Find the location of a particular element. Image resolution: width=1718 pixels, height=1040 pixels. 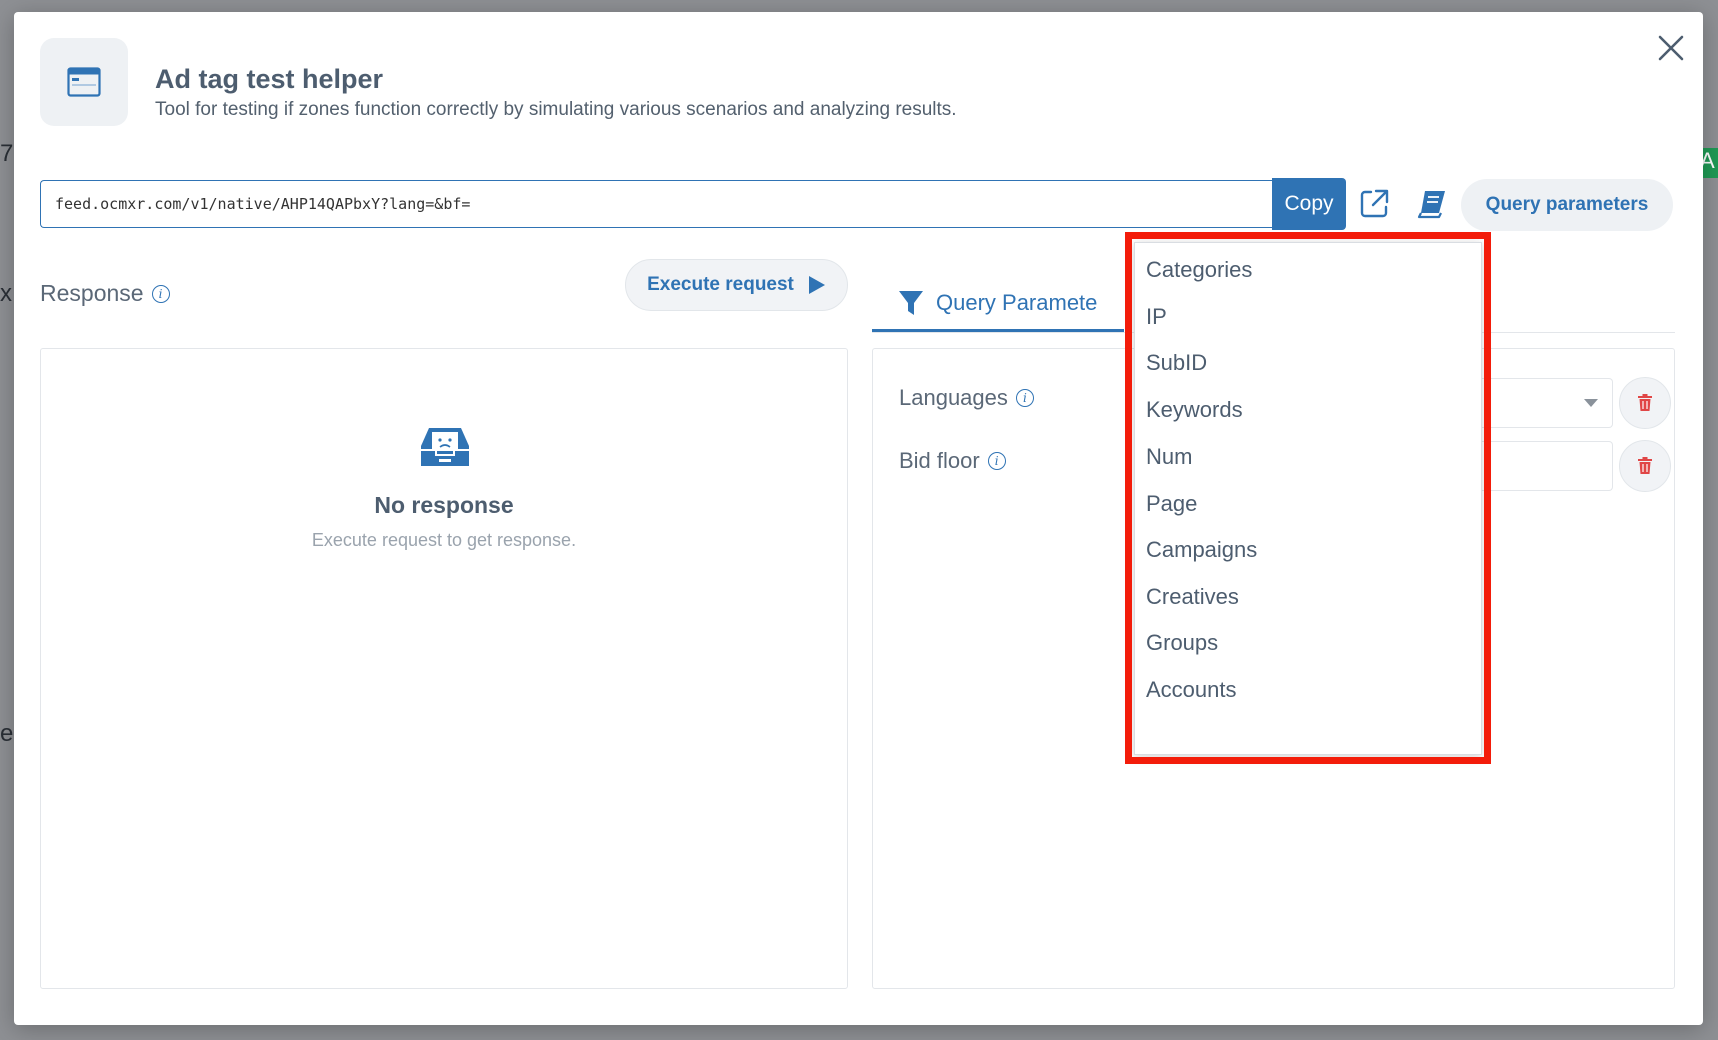

param-label-bid-floor: Bid floor is located at coordinates (939, 460).